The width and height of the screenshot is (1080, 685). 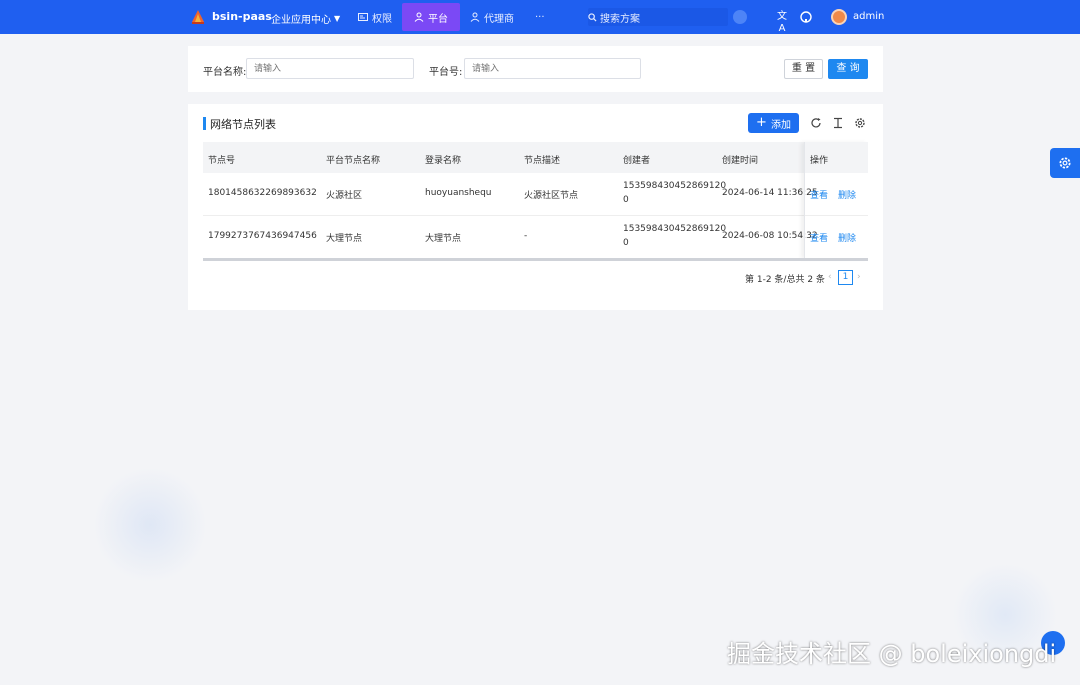 What do you see at coordinates (658, 17) in the screenshot?
I see `search-box: 搜索方案` at bounding box center [658, 17].